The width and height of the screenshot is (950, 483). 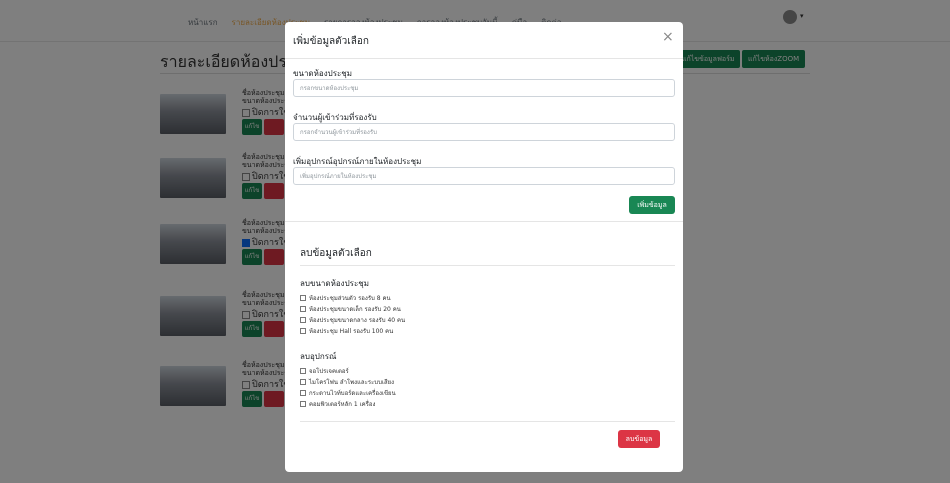 What do you see at coordinates (352, 393) in the screenshot?
I see `option-label: กระดานไวท์บอร์ดและเครื่องเขียน` at bounding box center [352, 393].